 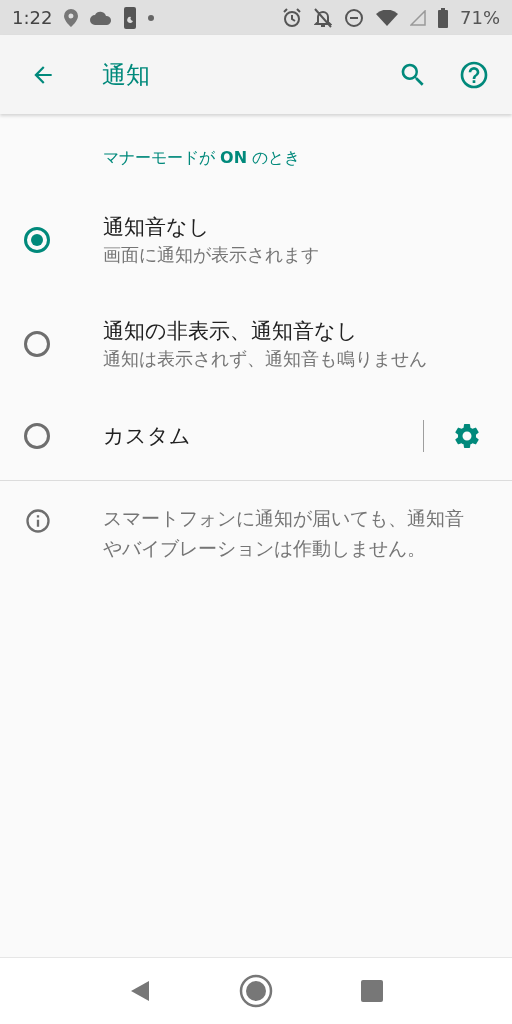 What do you see at coordinates (140, 991) in the screenshot?
I see `back-icon` at bounding box center [140, 991].